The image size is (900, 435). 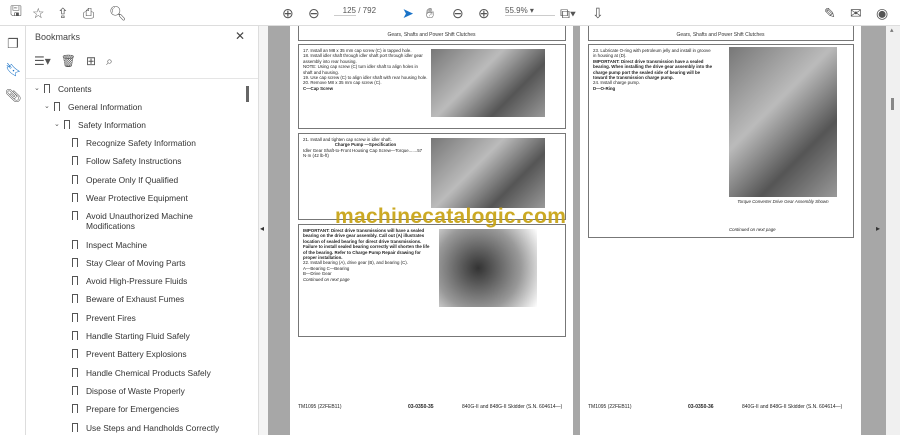 What do you see at coordinates (165, 248) in the screenshot?
I see `bookmark-item: Inspect Machine` at bounding box center [165, 248].